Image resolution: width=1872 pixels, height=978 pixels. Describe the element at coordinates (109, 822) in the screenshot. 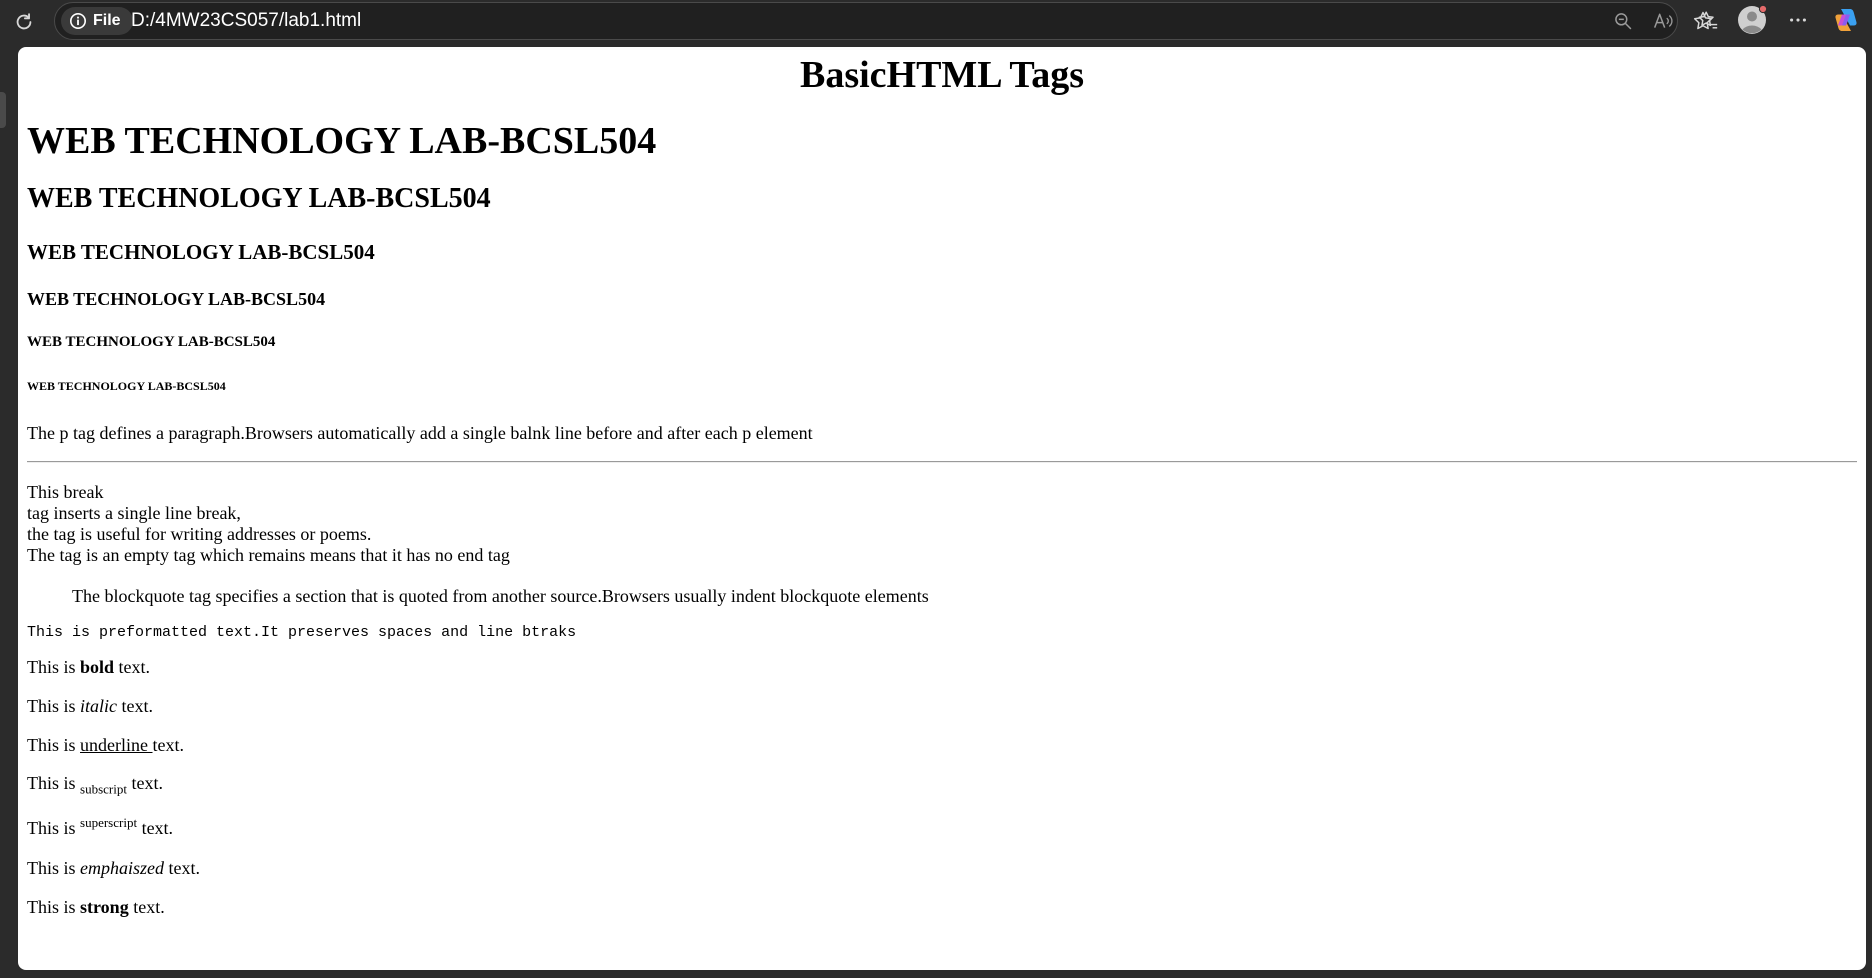

I see `superscript-word: superscript` at that location.